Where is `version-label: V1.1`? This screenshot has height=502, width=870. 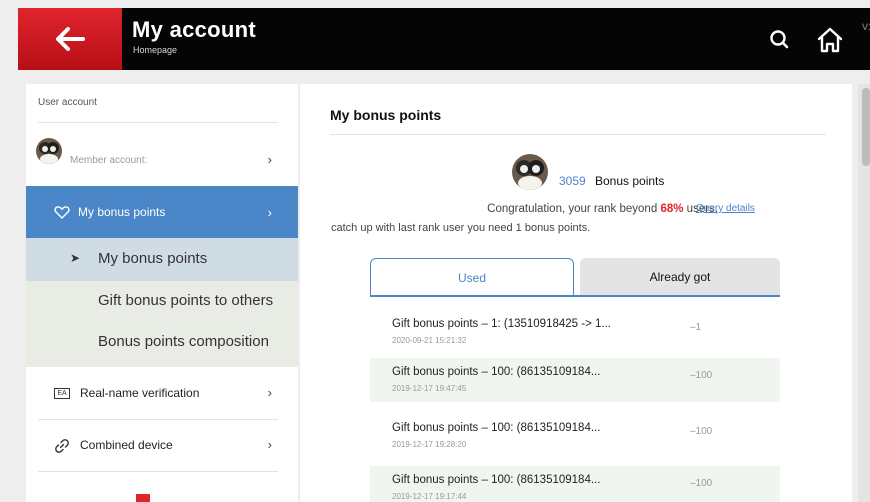 version-label: V1.1 is located at coordinates (866, 27).